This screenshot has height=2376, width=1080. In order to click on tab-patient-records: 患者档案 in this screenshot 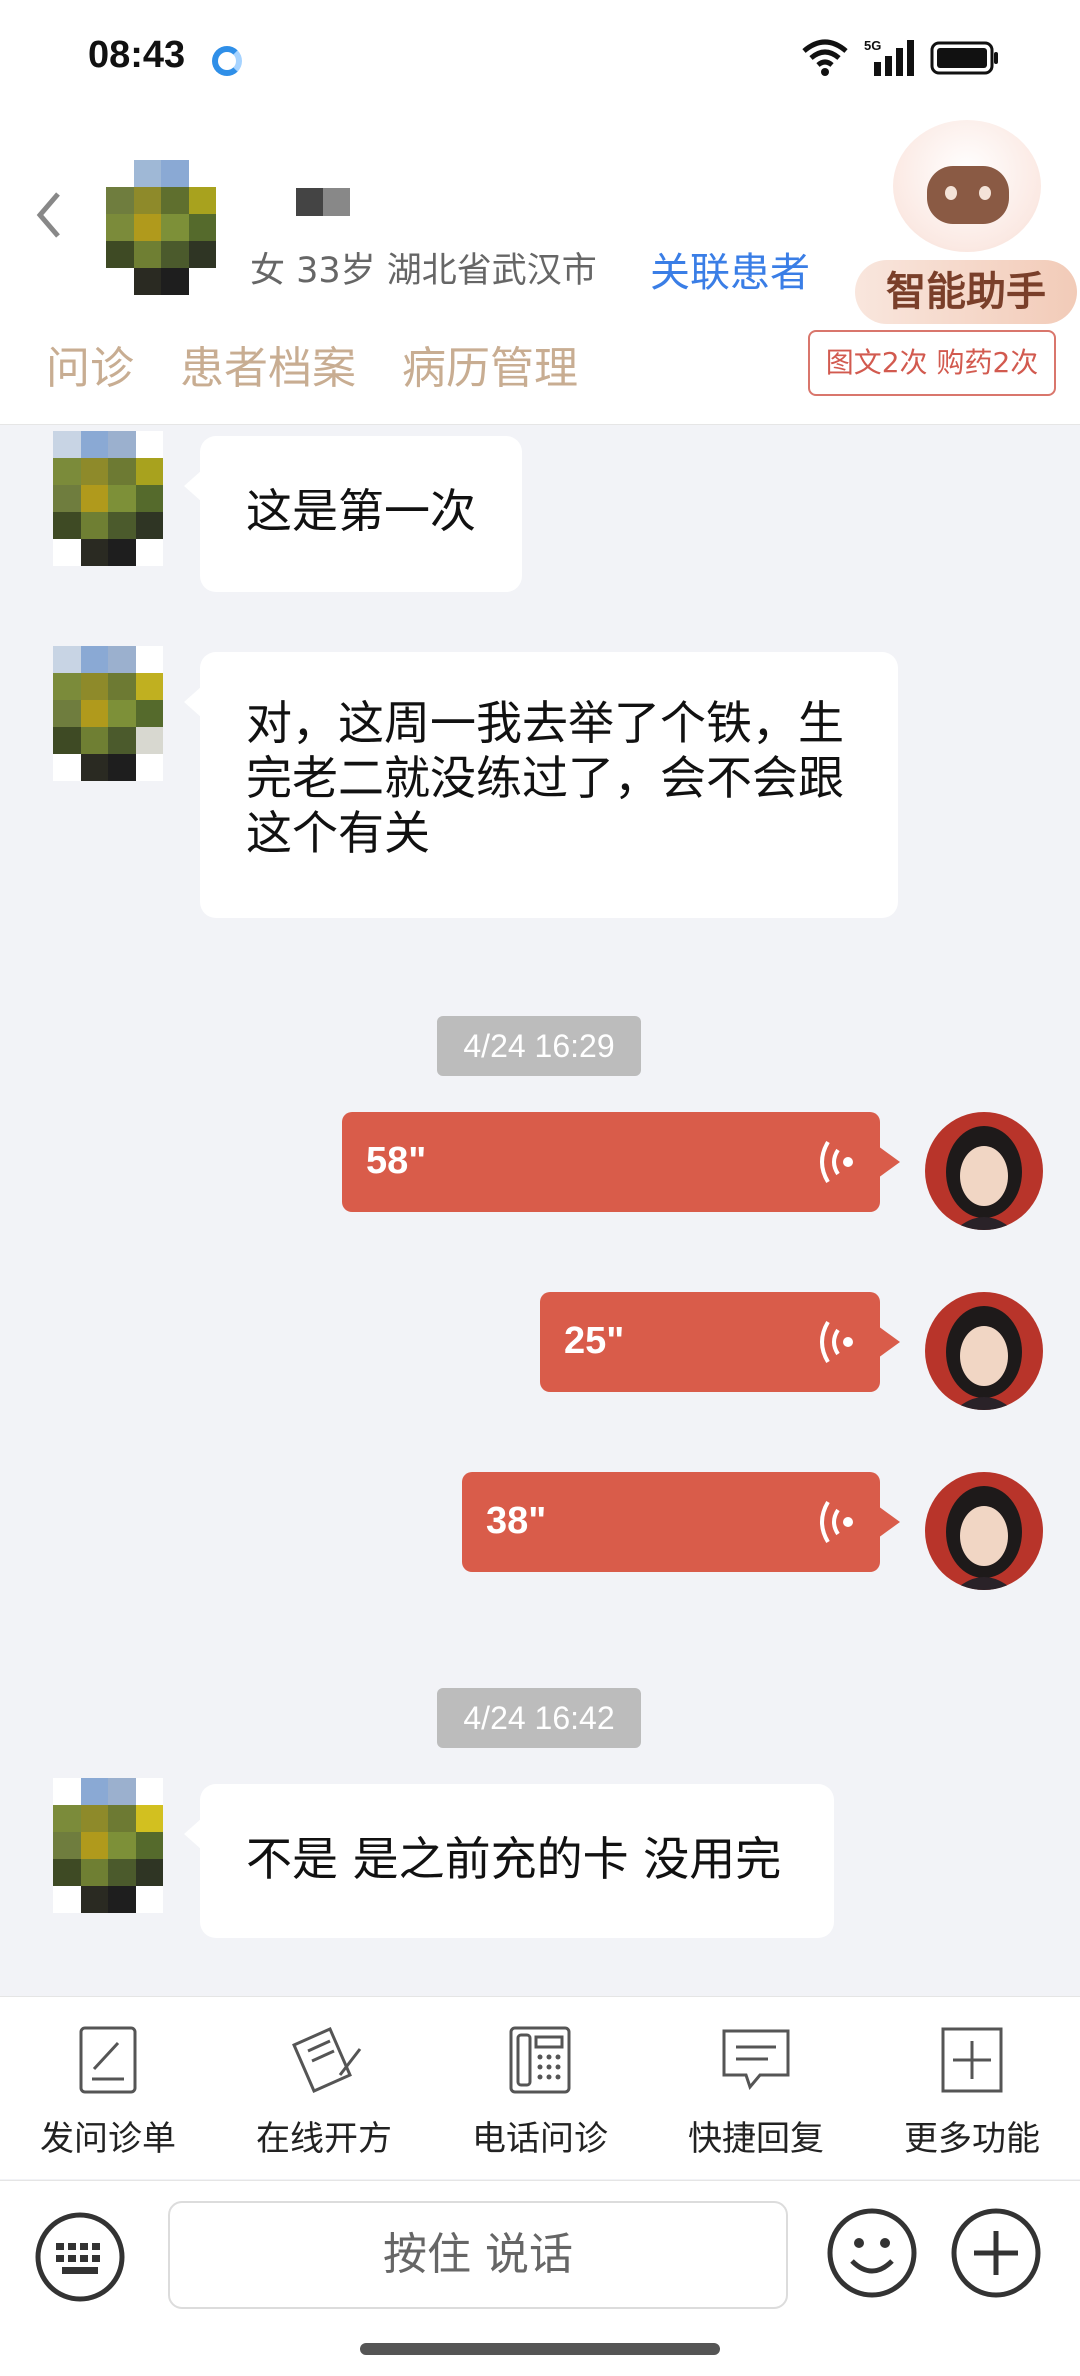, I will do `click(268, 364)`.